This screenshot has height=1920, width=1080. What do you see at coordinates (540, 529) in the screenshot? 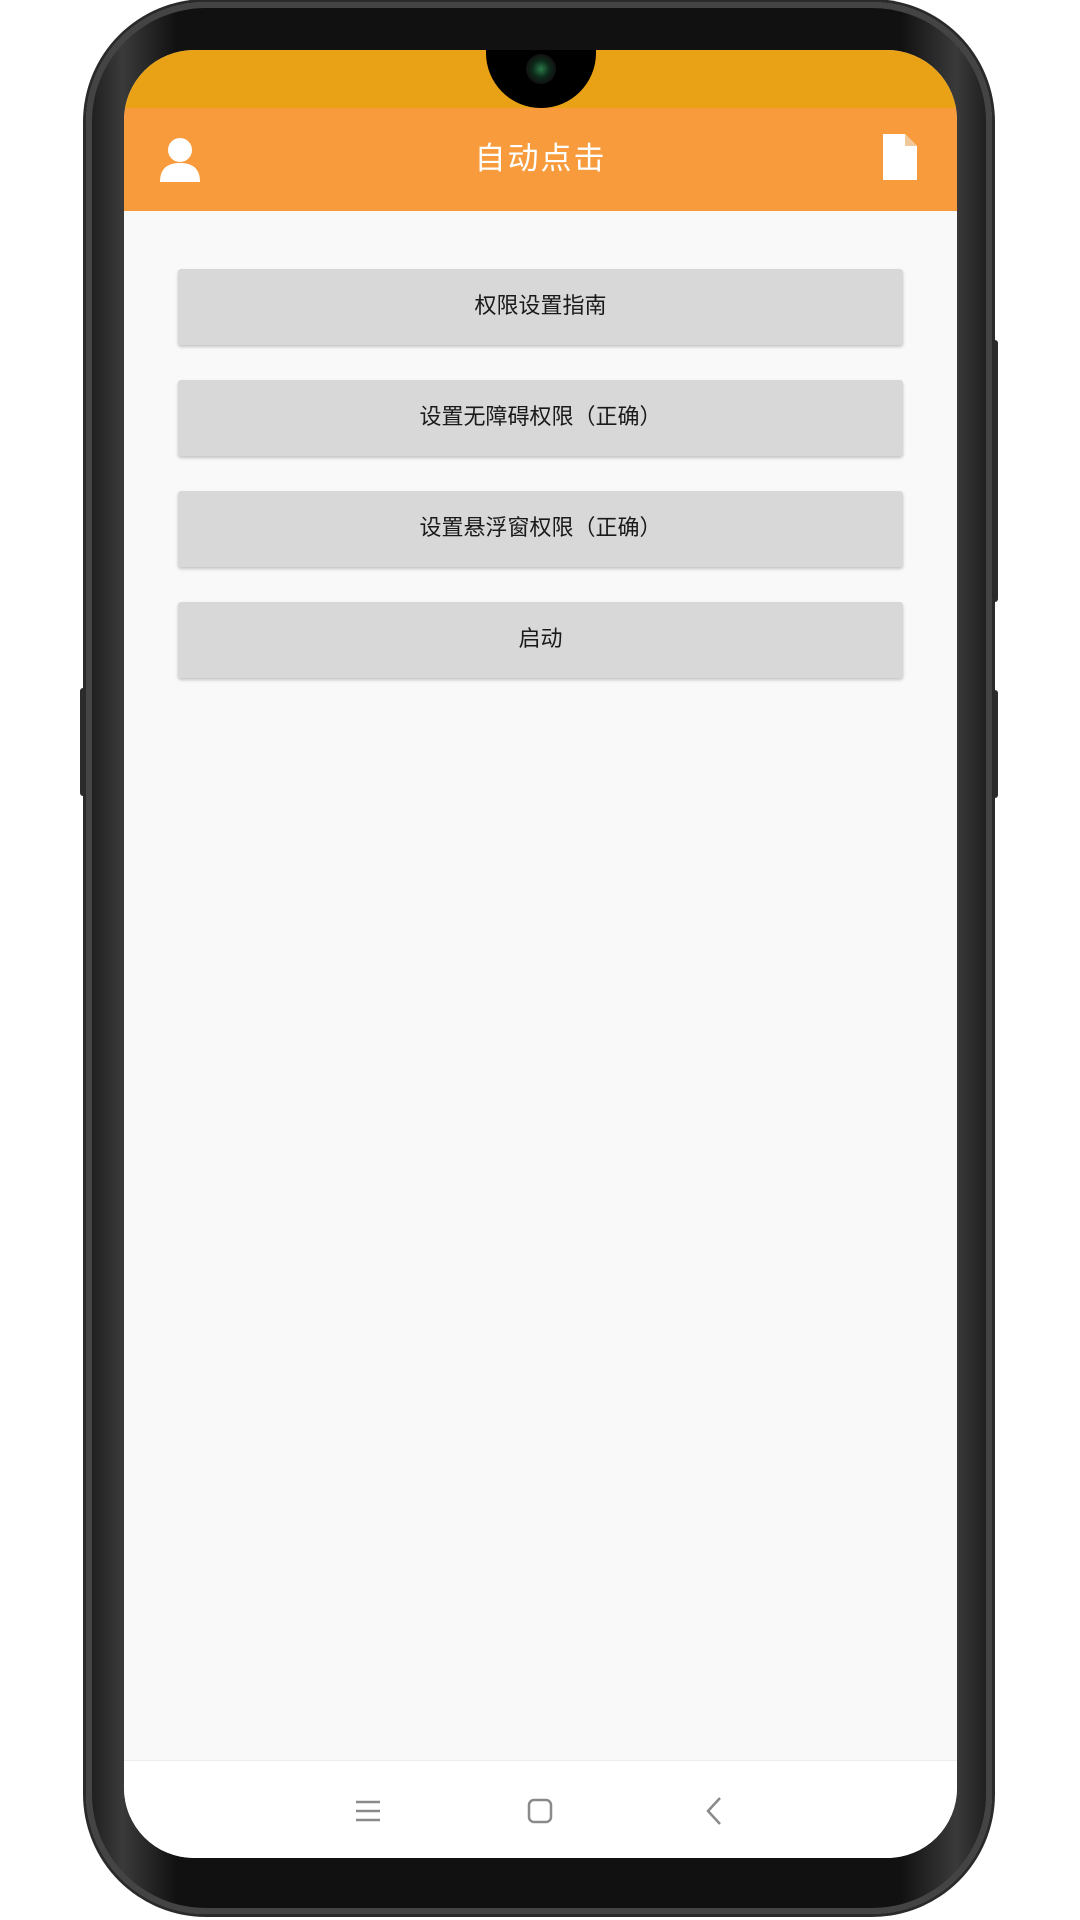
I see `overlay-permission-button: 设置悬浮窗权限（正确）` at bounding box center [540, 529].